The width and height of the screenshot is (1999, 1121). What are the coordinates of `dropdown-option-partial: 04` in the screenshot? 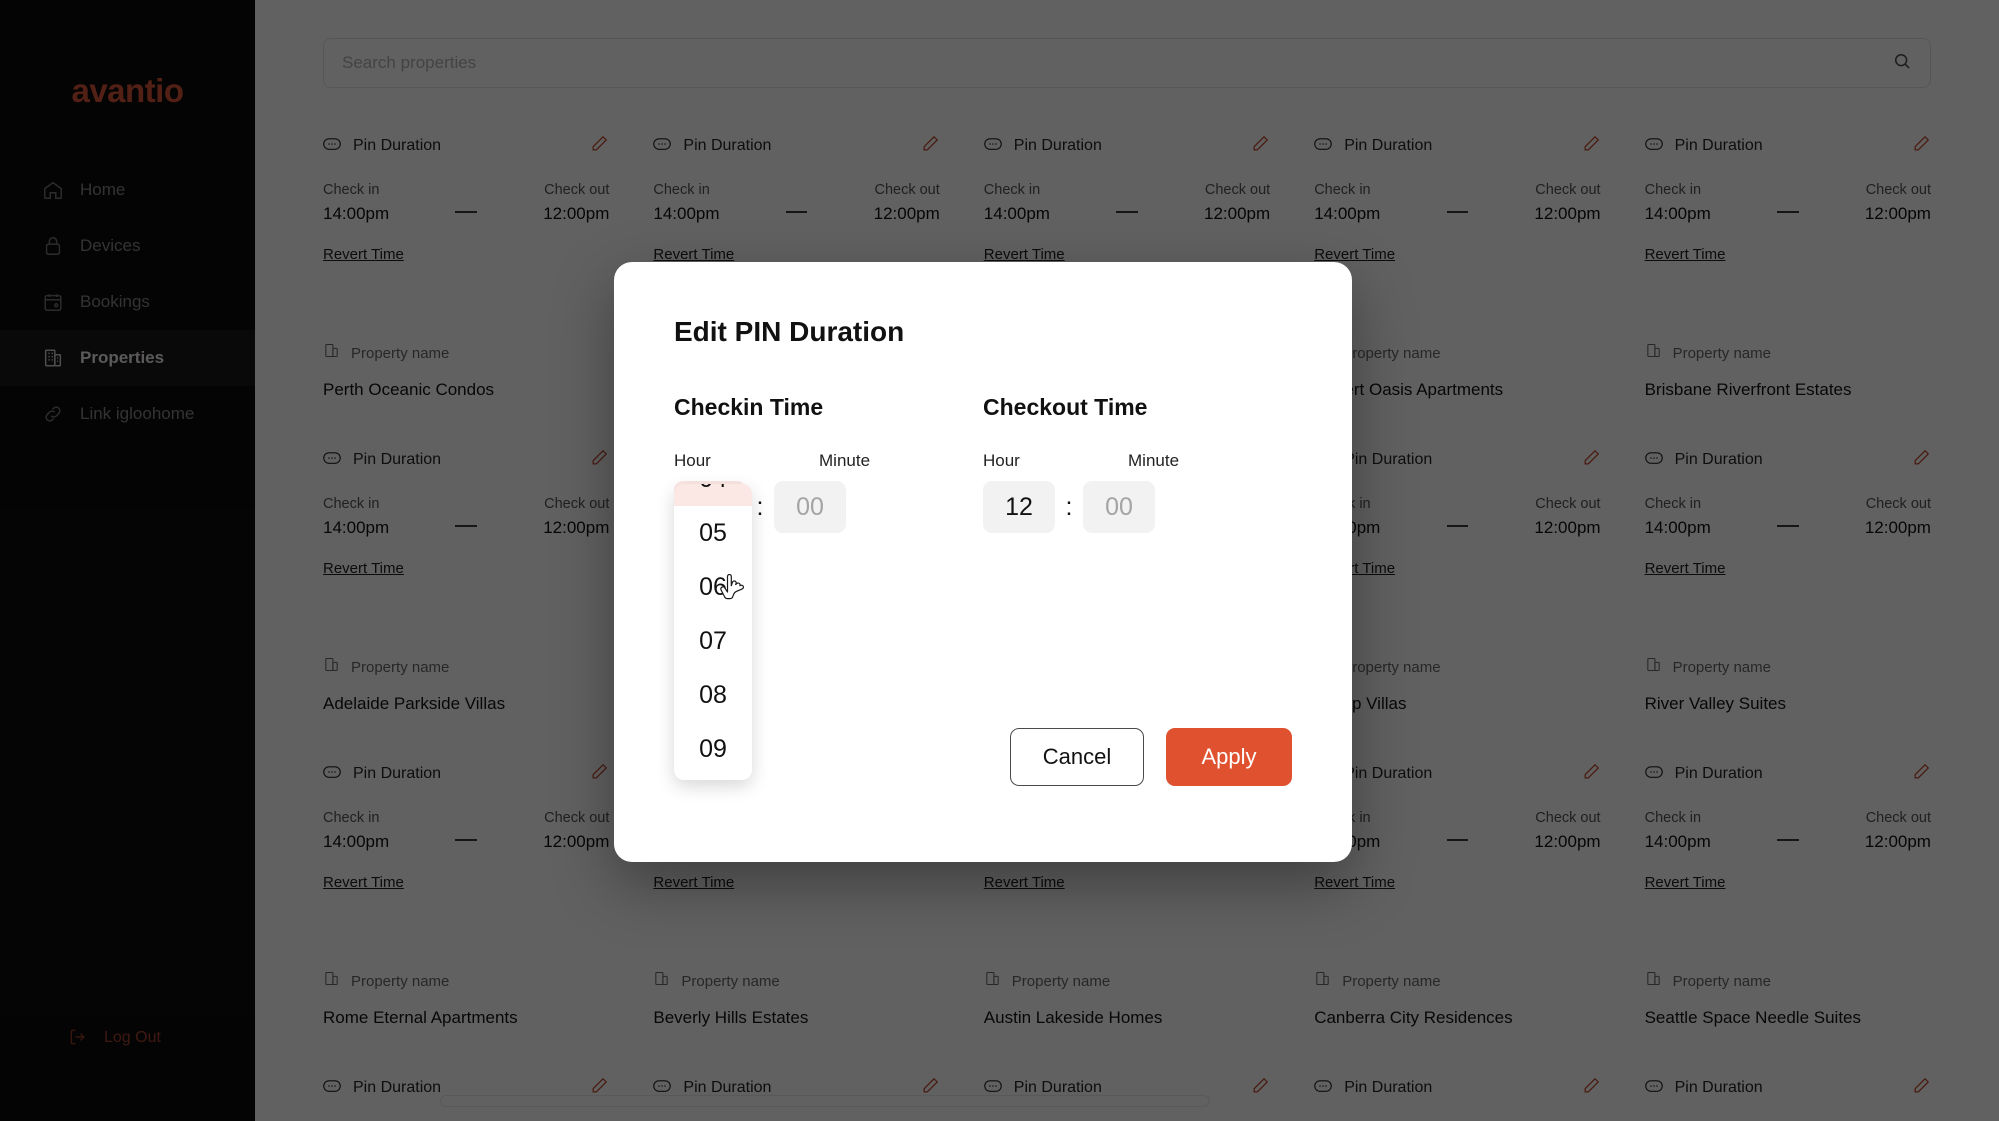 It's located at (713, 495).